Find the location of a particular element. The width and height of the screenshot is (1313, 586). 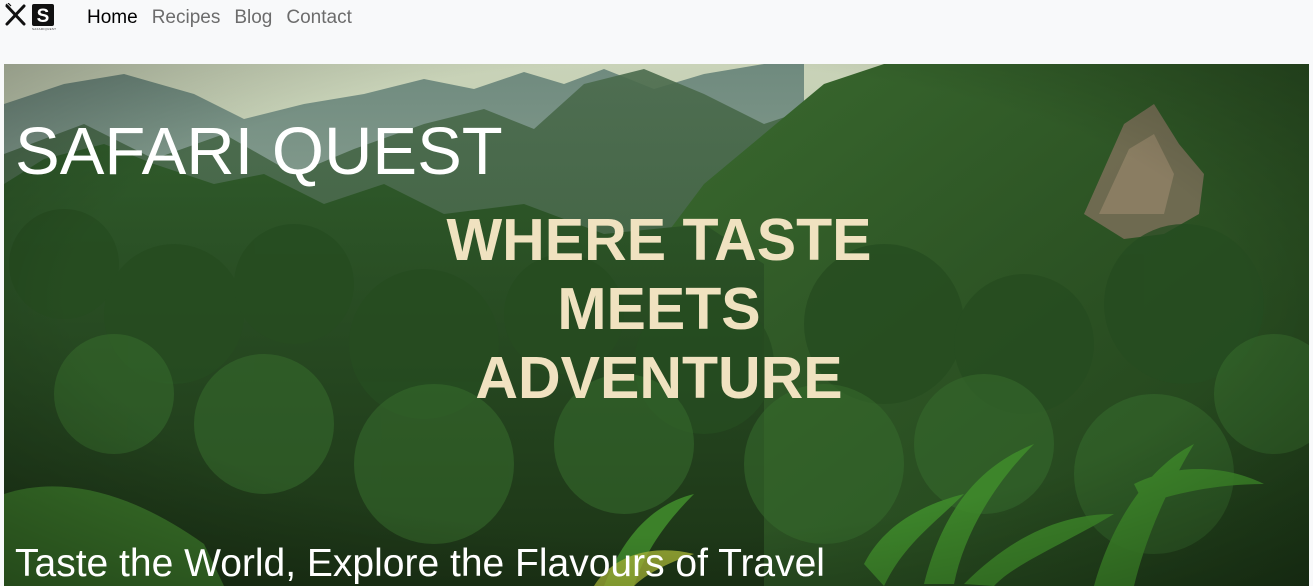

brand-logo: S SAFARIQUEST is located at coordinates (30, 18).